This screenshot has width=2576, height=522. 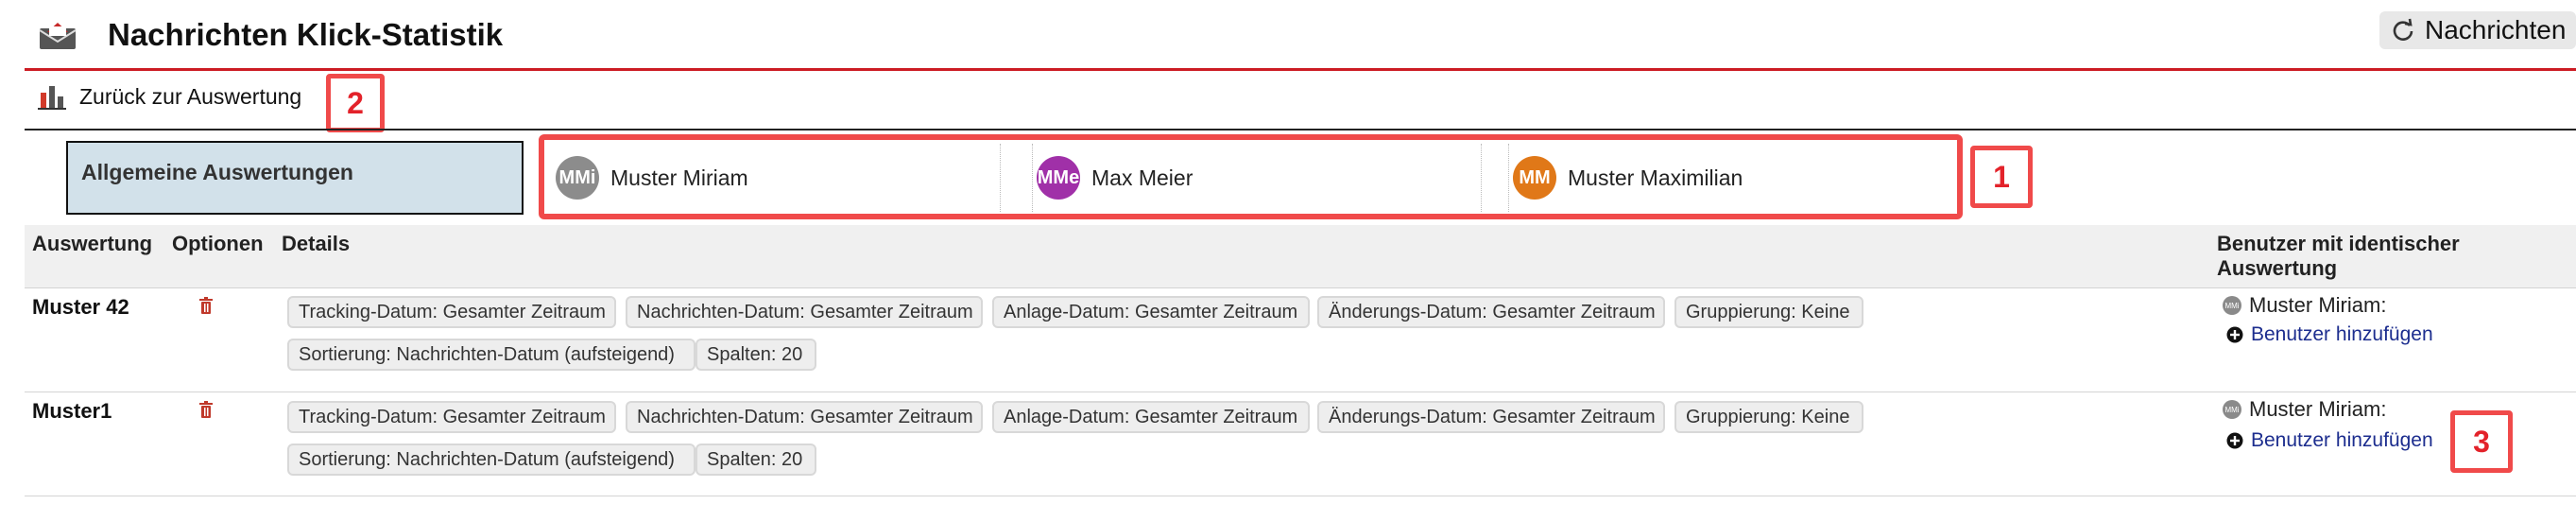 What do you see at coordinates (1300, 287) in the screenshot?
I see `row-divider` at bounding box center [1300, 287].